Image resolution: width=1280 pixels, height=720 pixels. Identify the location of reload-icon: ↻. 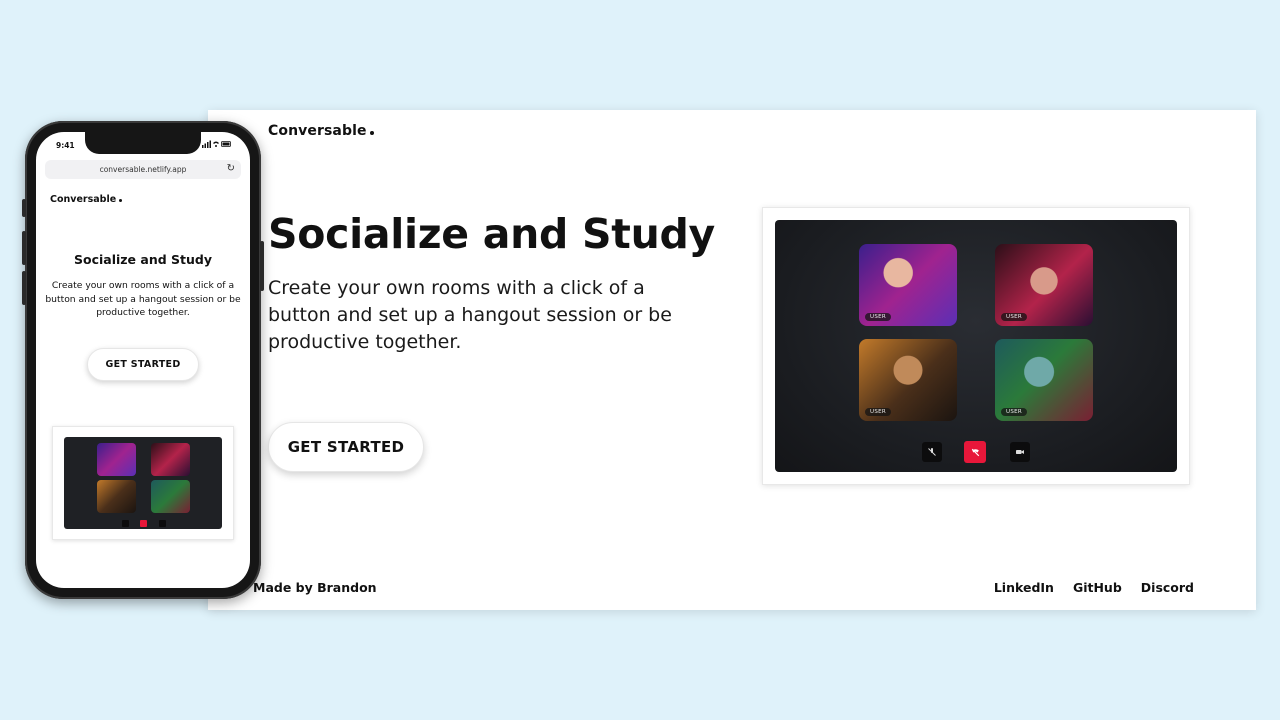
(231, 168).